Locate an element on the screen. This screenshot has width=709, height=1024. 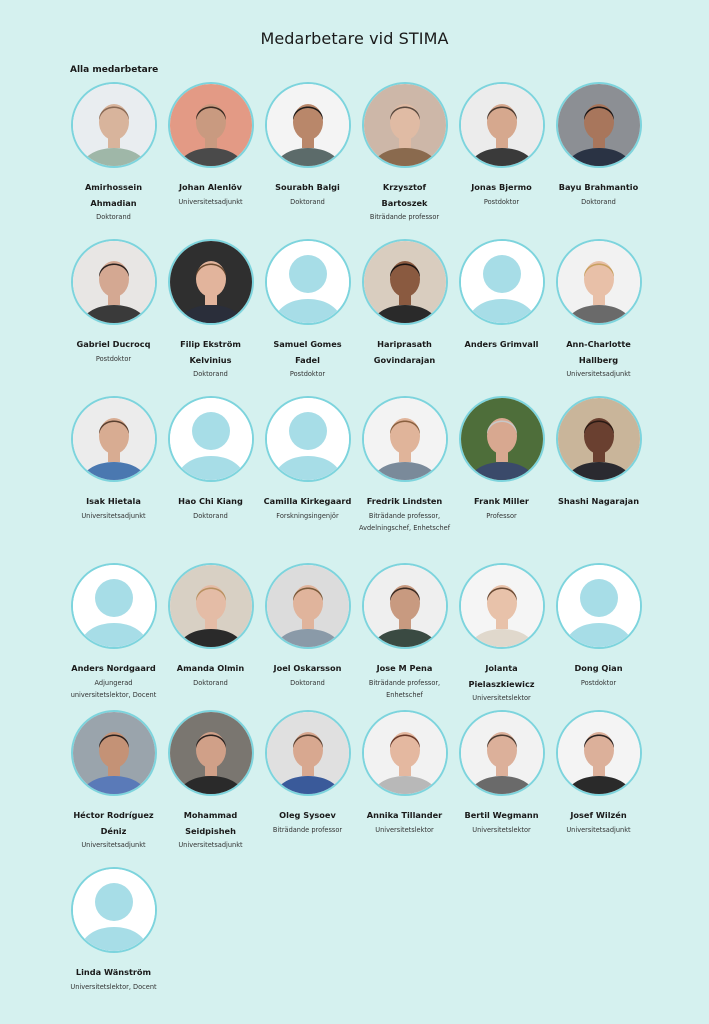
staff-card: Bertil Wegmann Universitetslektor is located at coordinates (501, 788).